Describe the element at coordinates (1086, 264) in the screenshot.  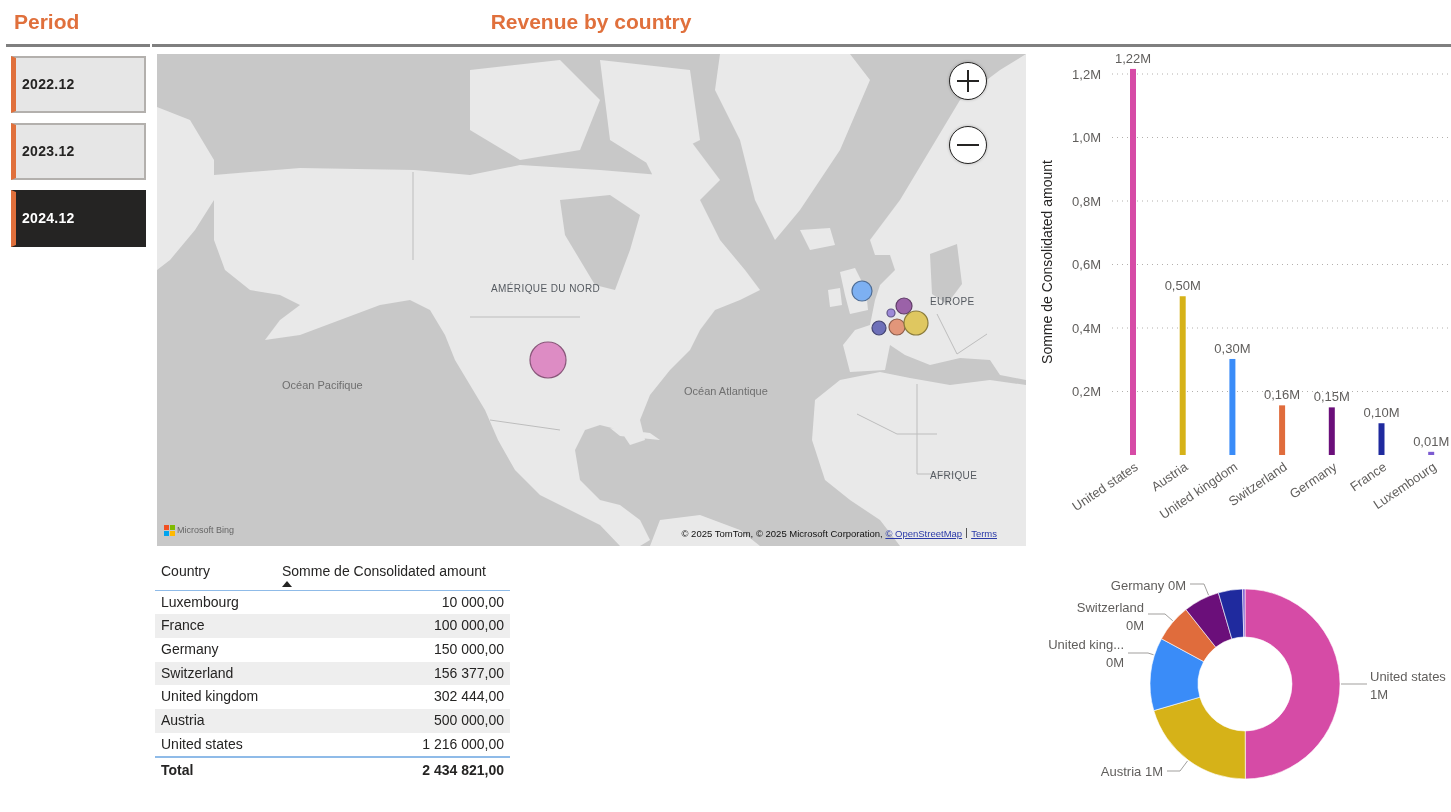
I see `axis-tick-label: 0,6M` at that location.